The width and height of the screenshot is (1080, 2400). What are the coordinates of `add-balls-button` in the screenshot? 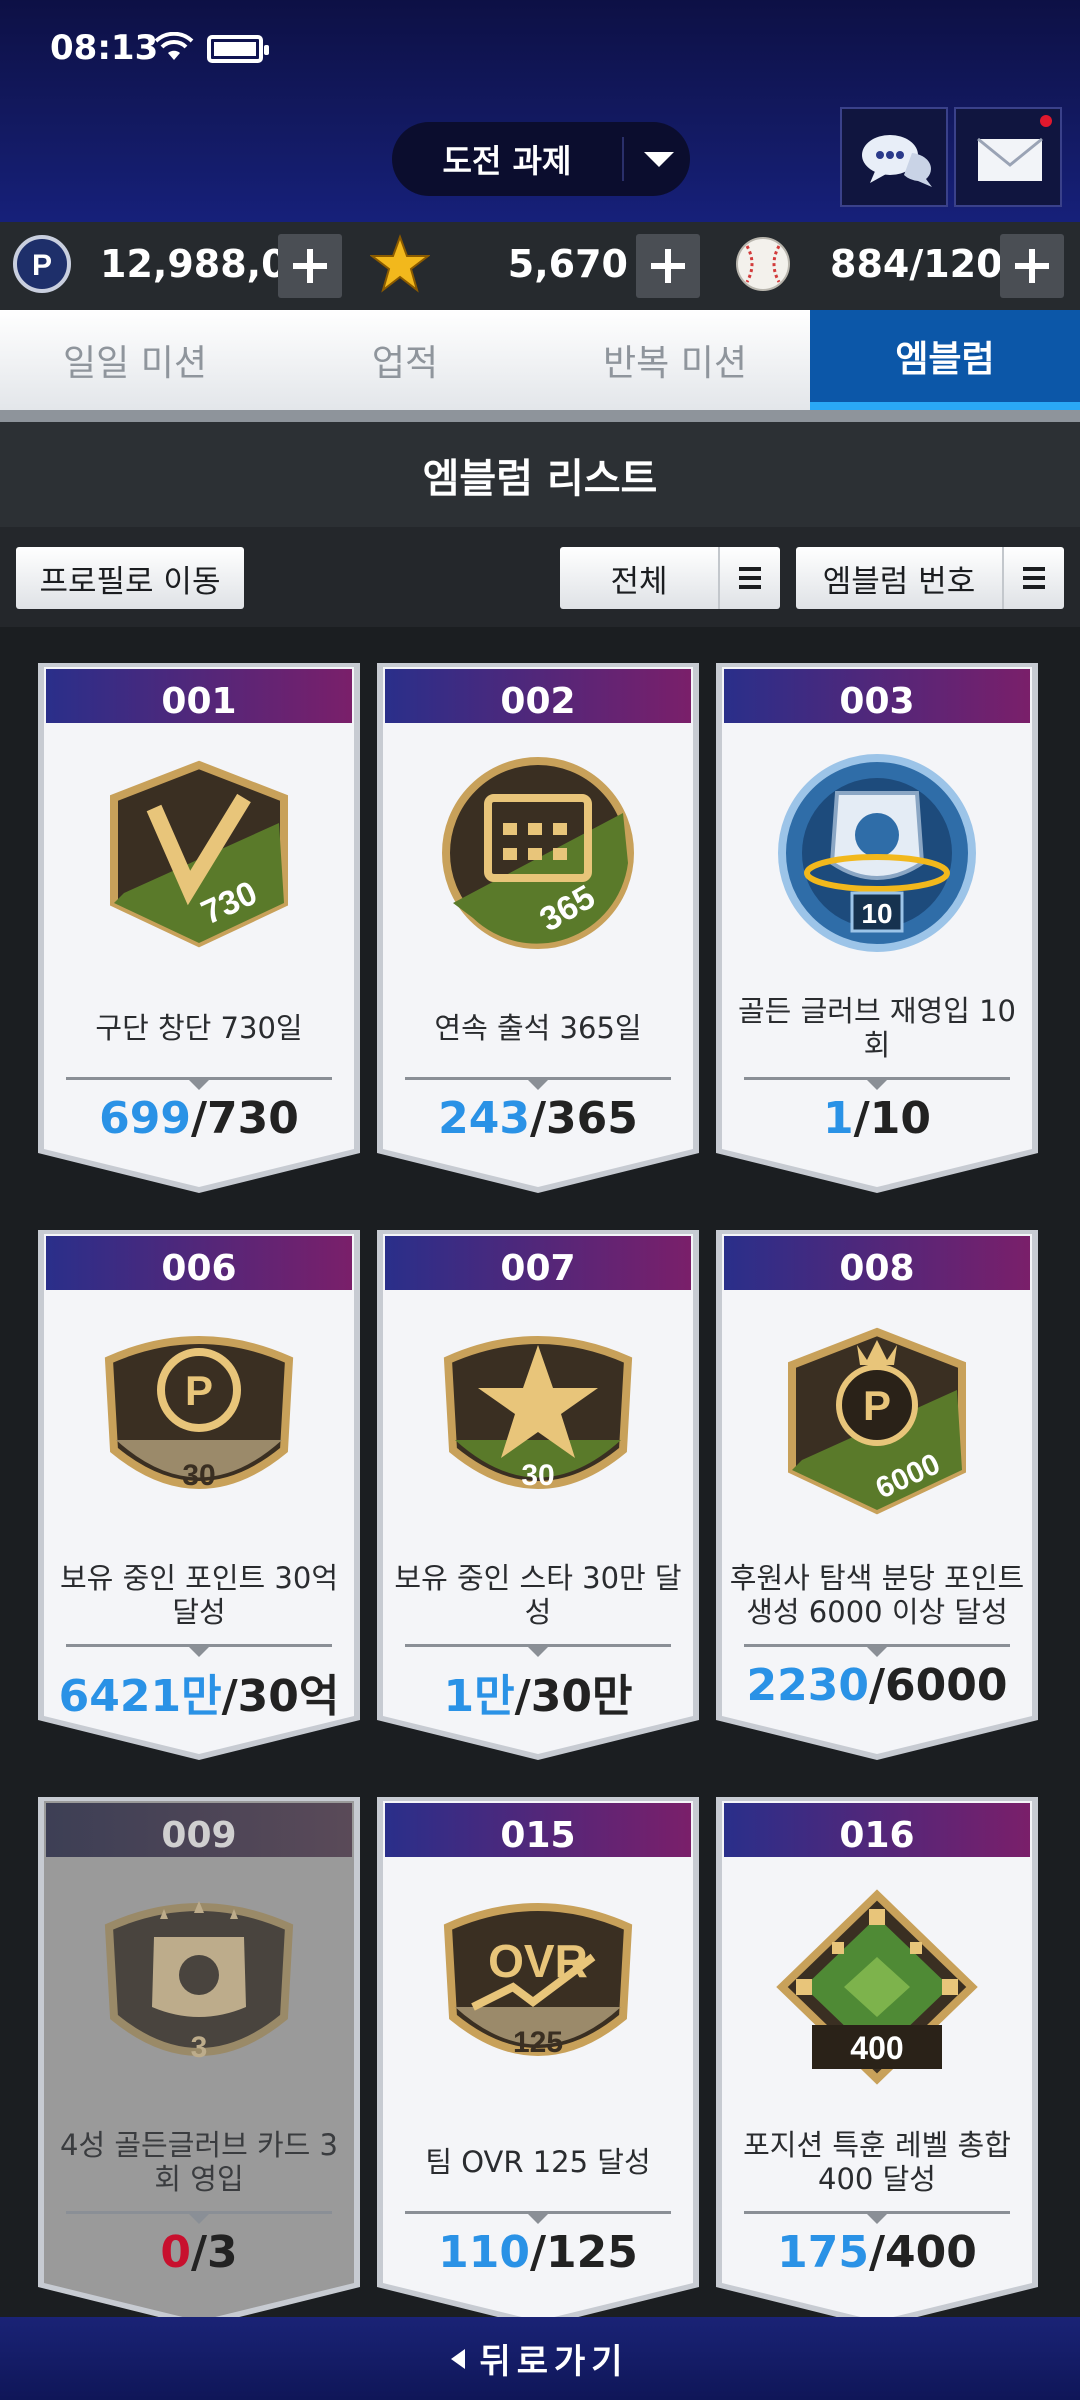 It's located at (1032, 266).